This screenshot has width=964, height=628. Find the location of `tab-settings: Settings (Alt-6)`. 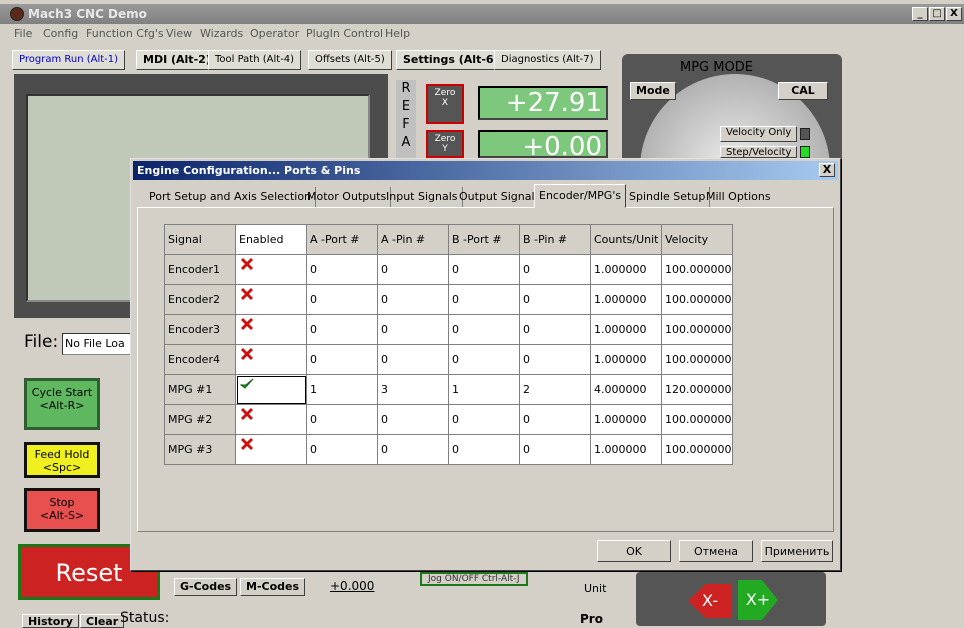

tab-settings: Settings (Alt-6) is located at coordinates (451, 60).